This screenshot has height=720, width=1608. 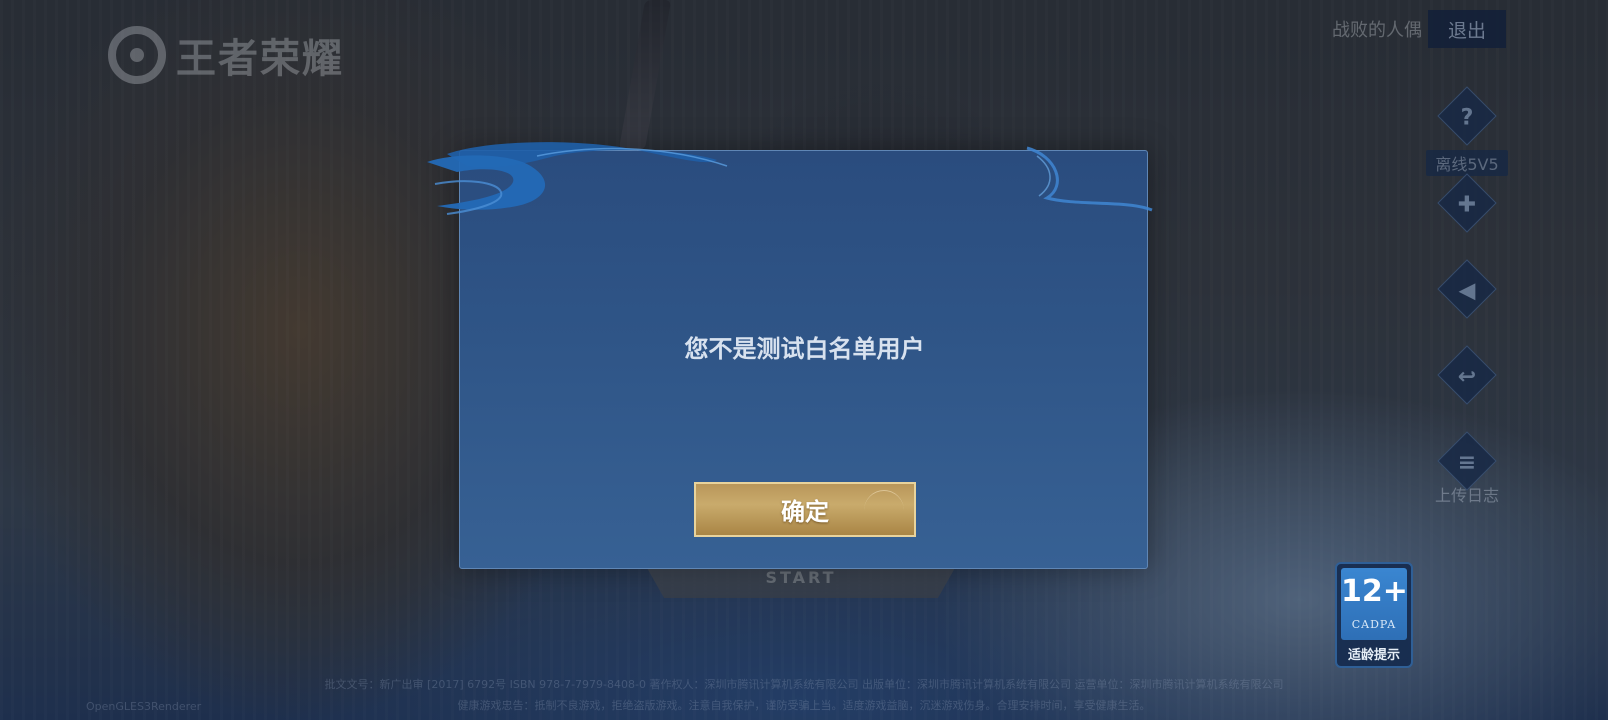 I want to click on dialog-message: 您不是测试白名单用户, so click(x=804, y=349).